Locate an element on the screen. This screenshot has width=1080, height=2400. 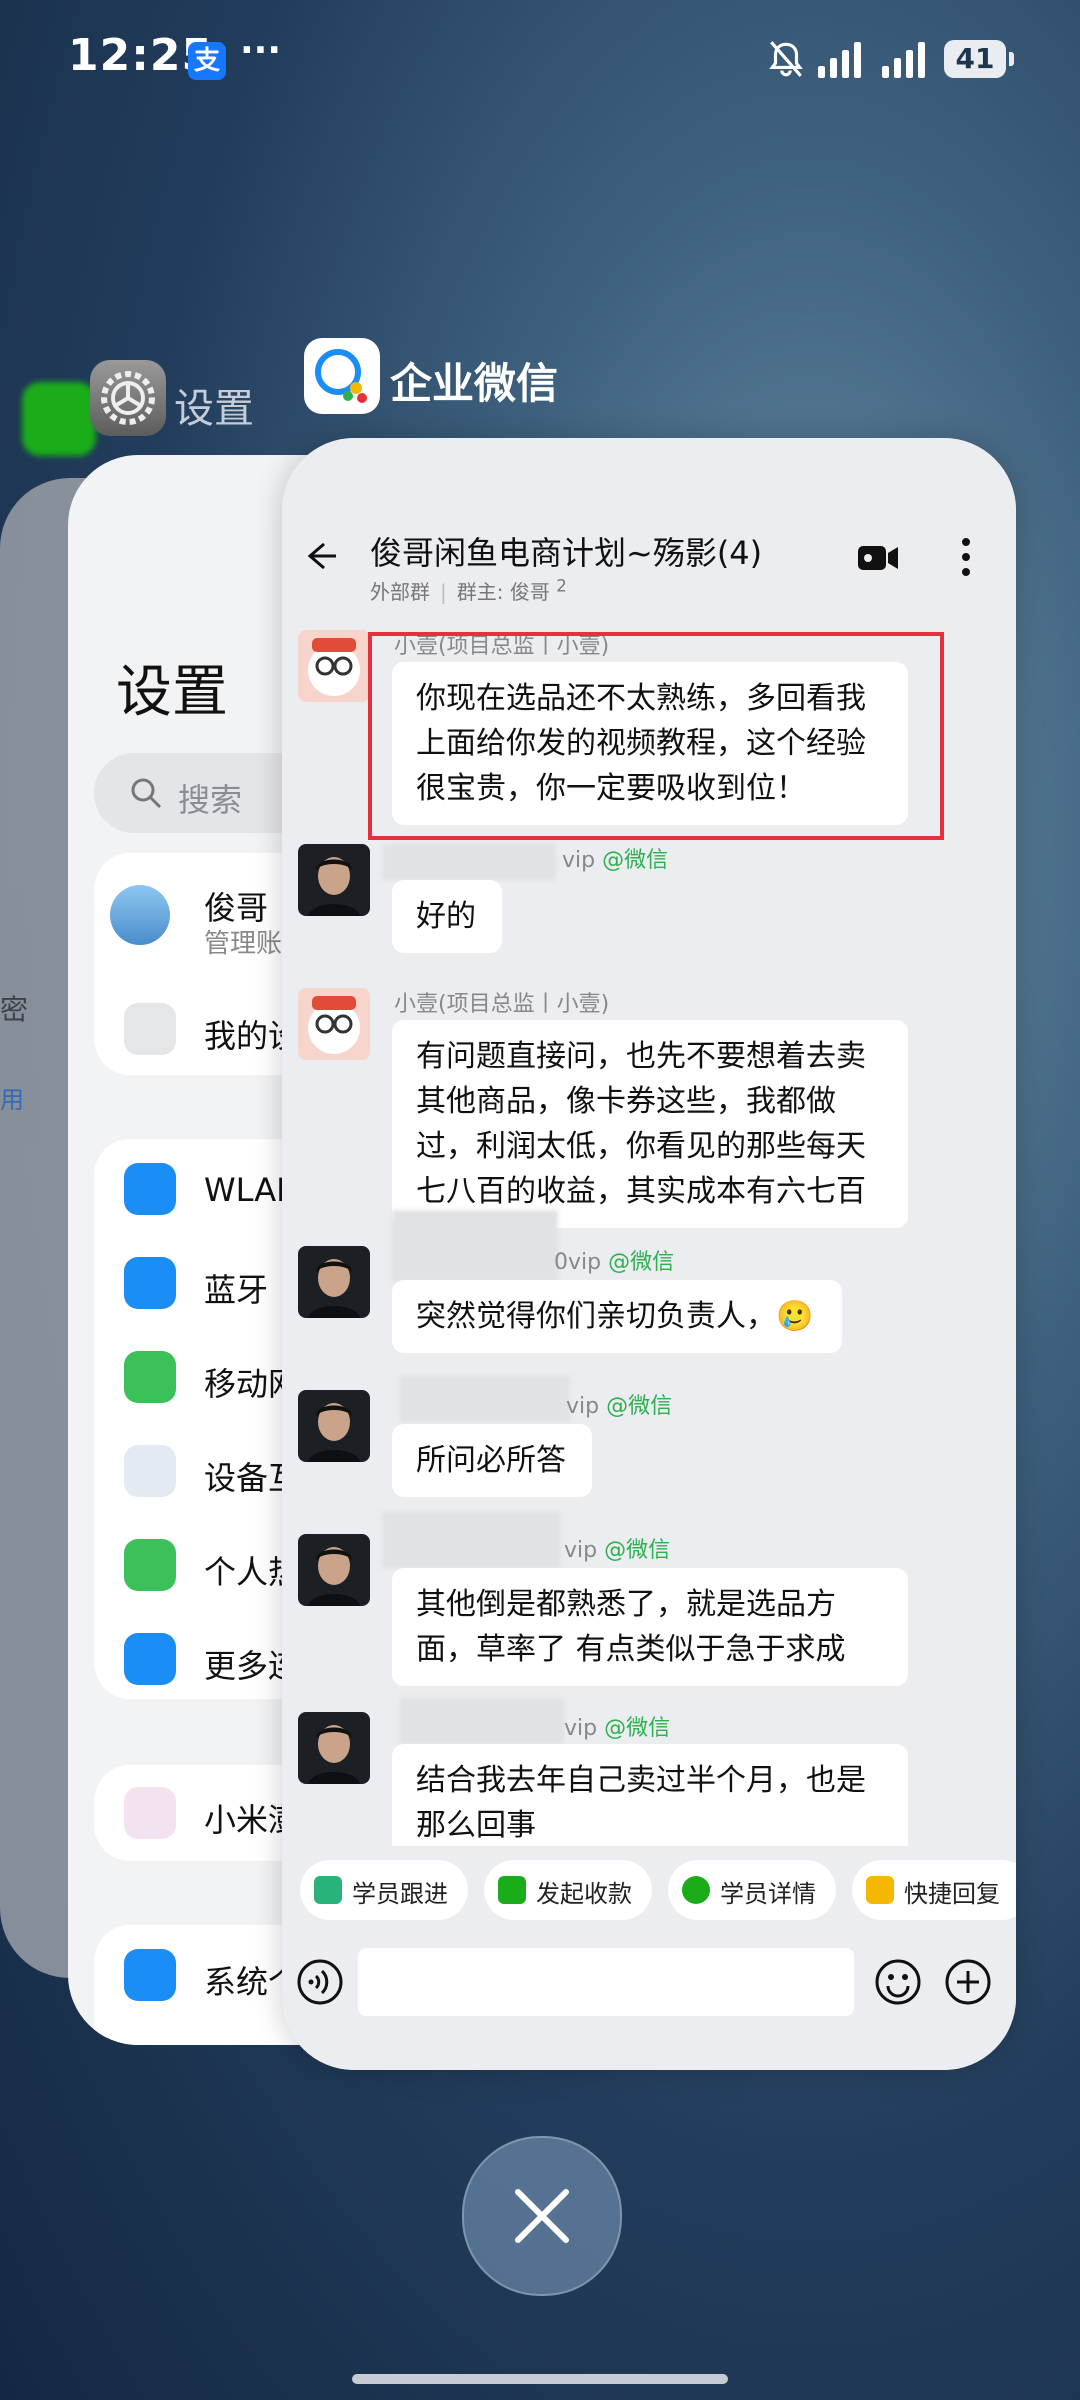
device-connect-icon is located at coordinates (150, 1471).